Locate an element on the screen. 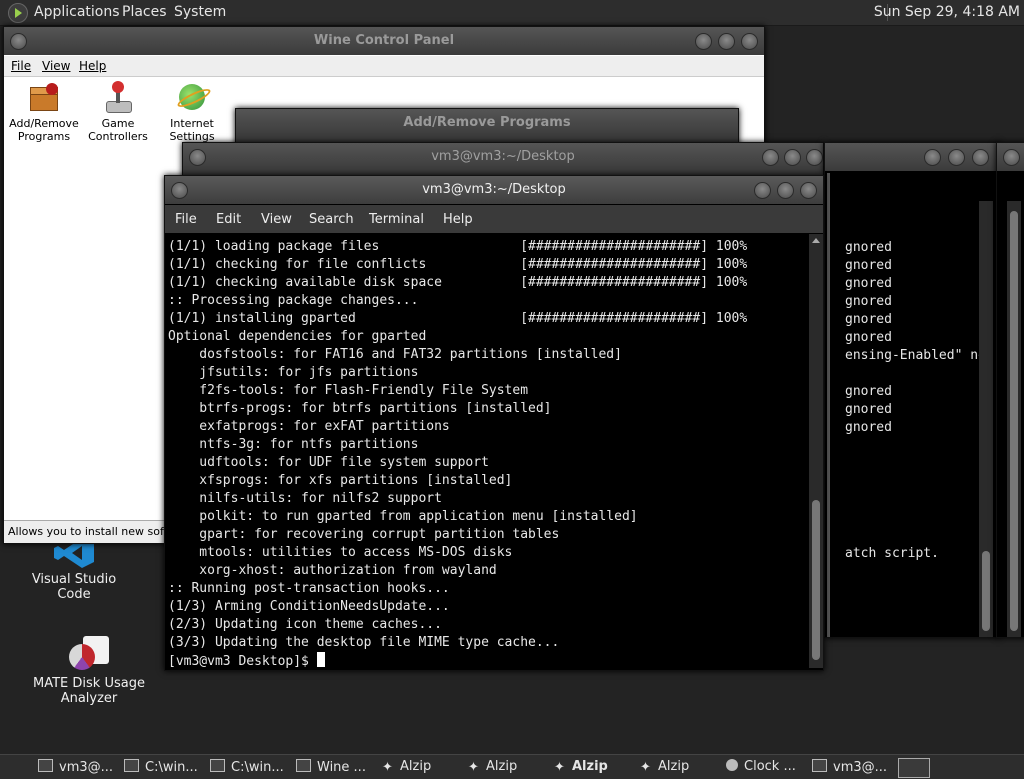  places-menu: Places is located at coordinates (144, 12).